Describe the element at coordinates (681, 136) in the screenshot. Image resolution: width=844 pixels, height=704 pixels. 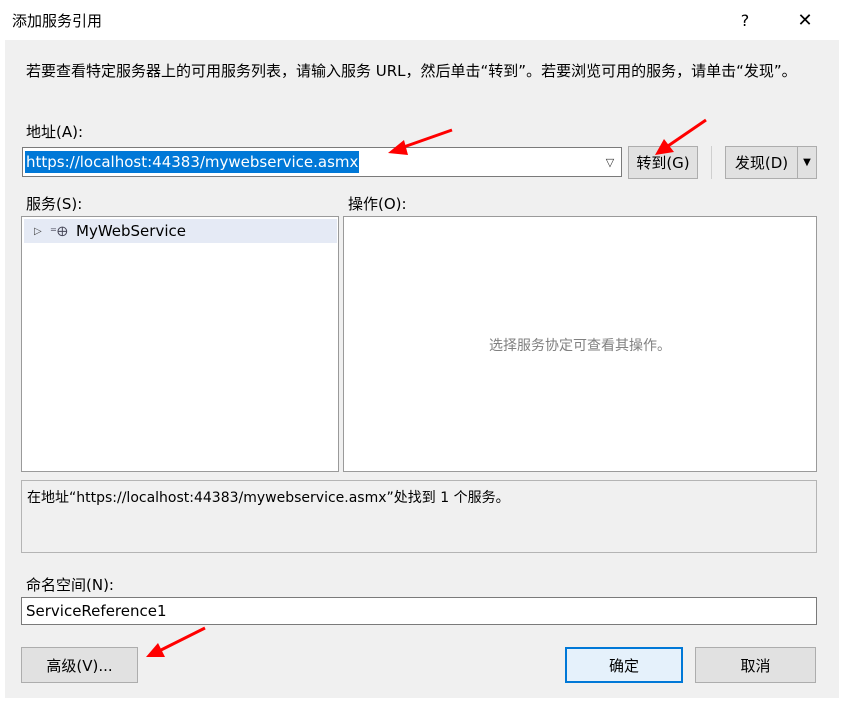
I see `annotation-arrow-go` at that location.